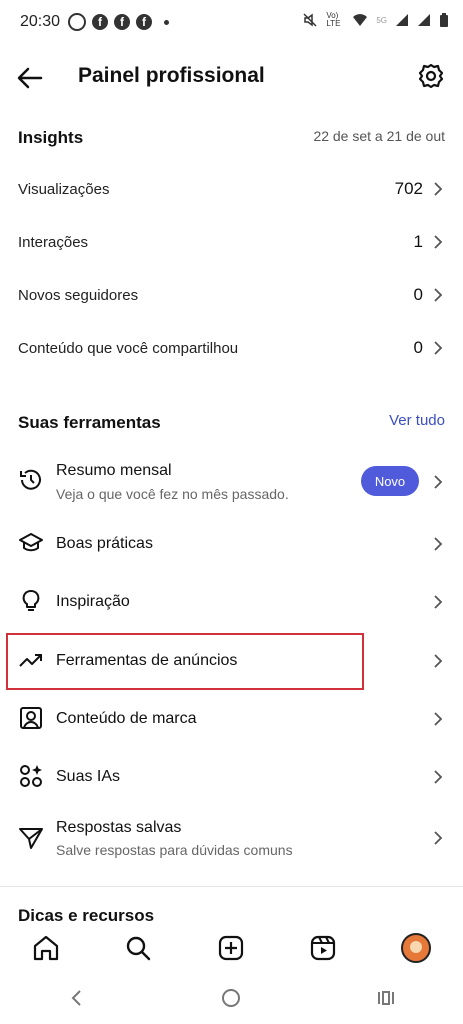  I want to click on battery-icon, so click(444, 20).